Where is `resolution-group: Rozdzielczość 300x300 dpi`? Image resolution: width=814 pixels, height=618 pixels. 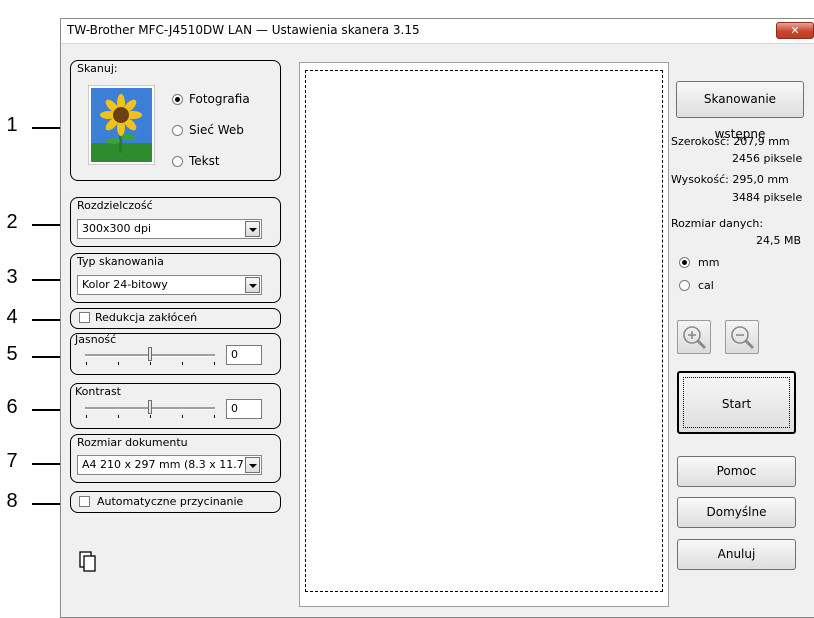 resolution-group: Rozdzielczość 300x300 dpi is located at coordinates (175, 222).